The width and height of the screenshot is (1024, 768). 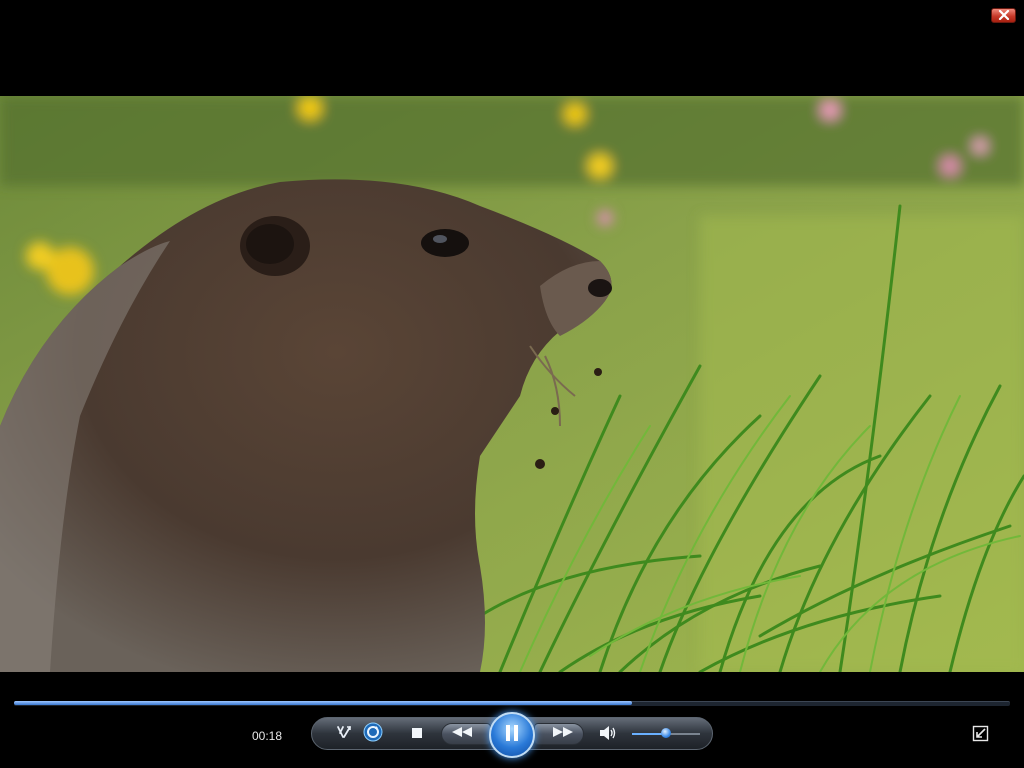 I want to click on volume-icon, so click(x=608, y=735).